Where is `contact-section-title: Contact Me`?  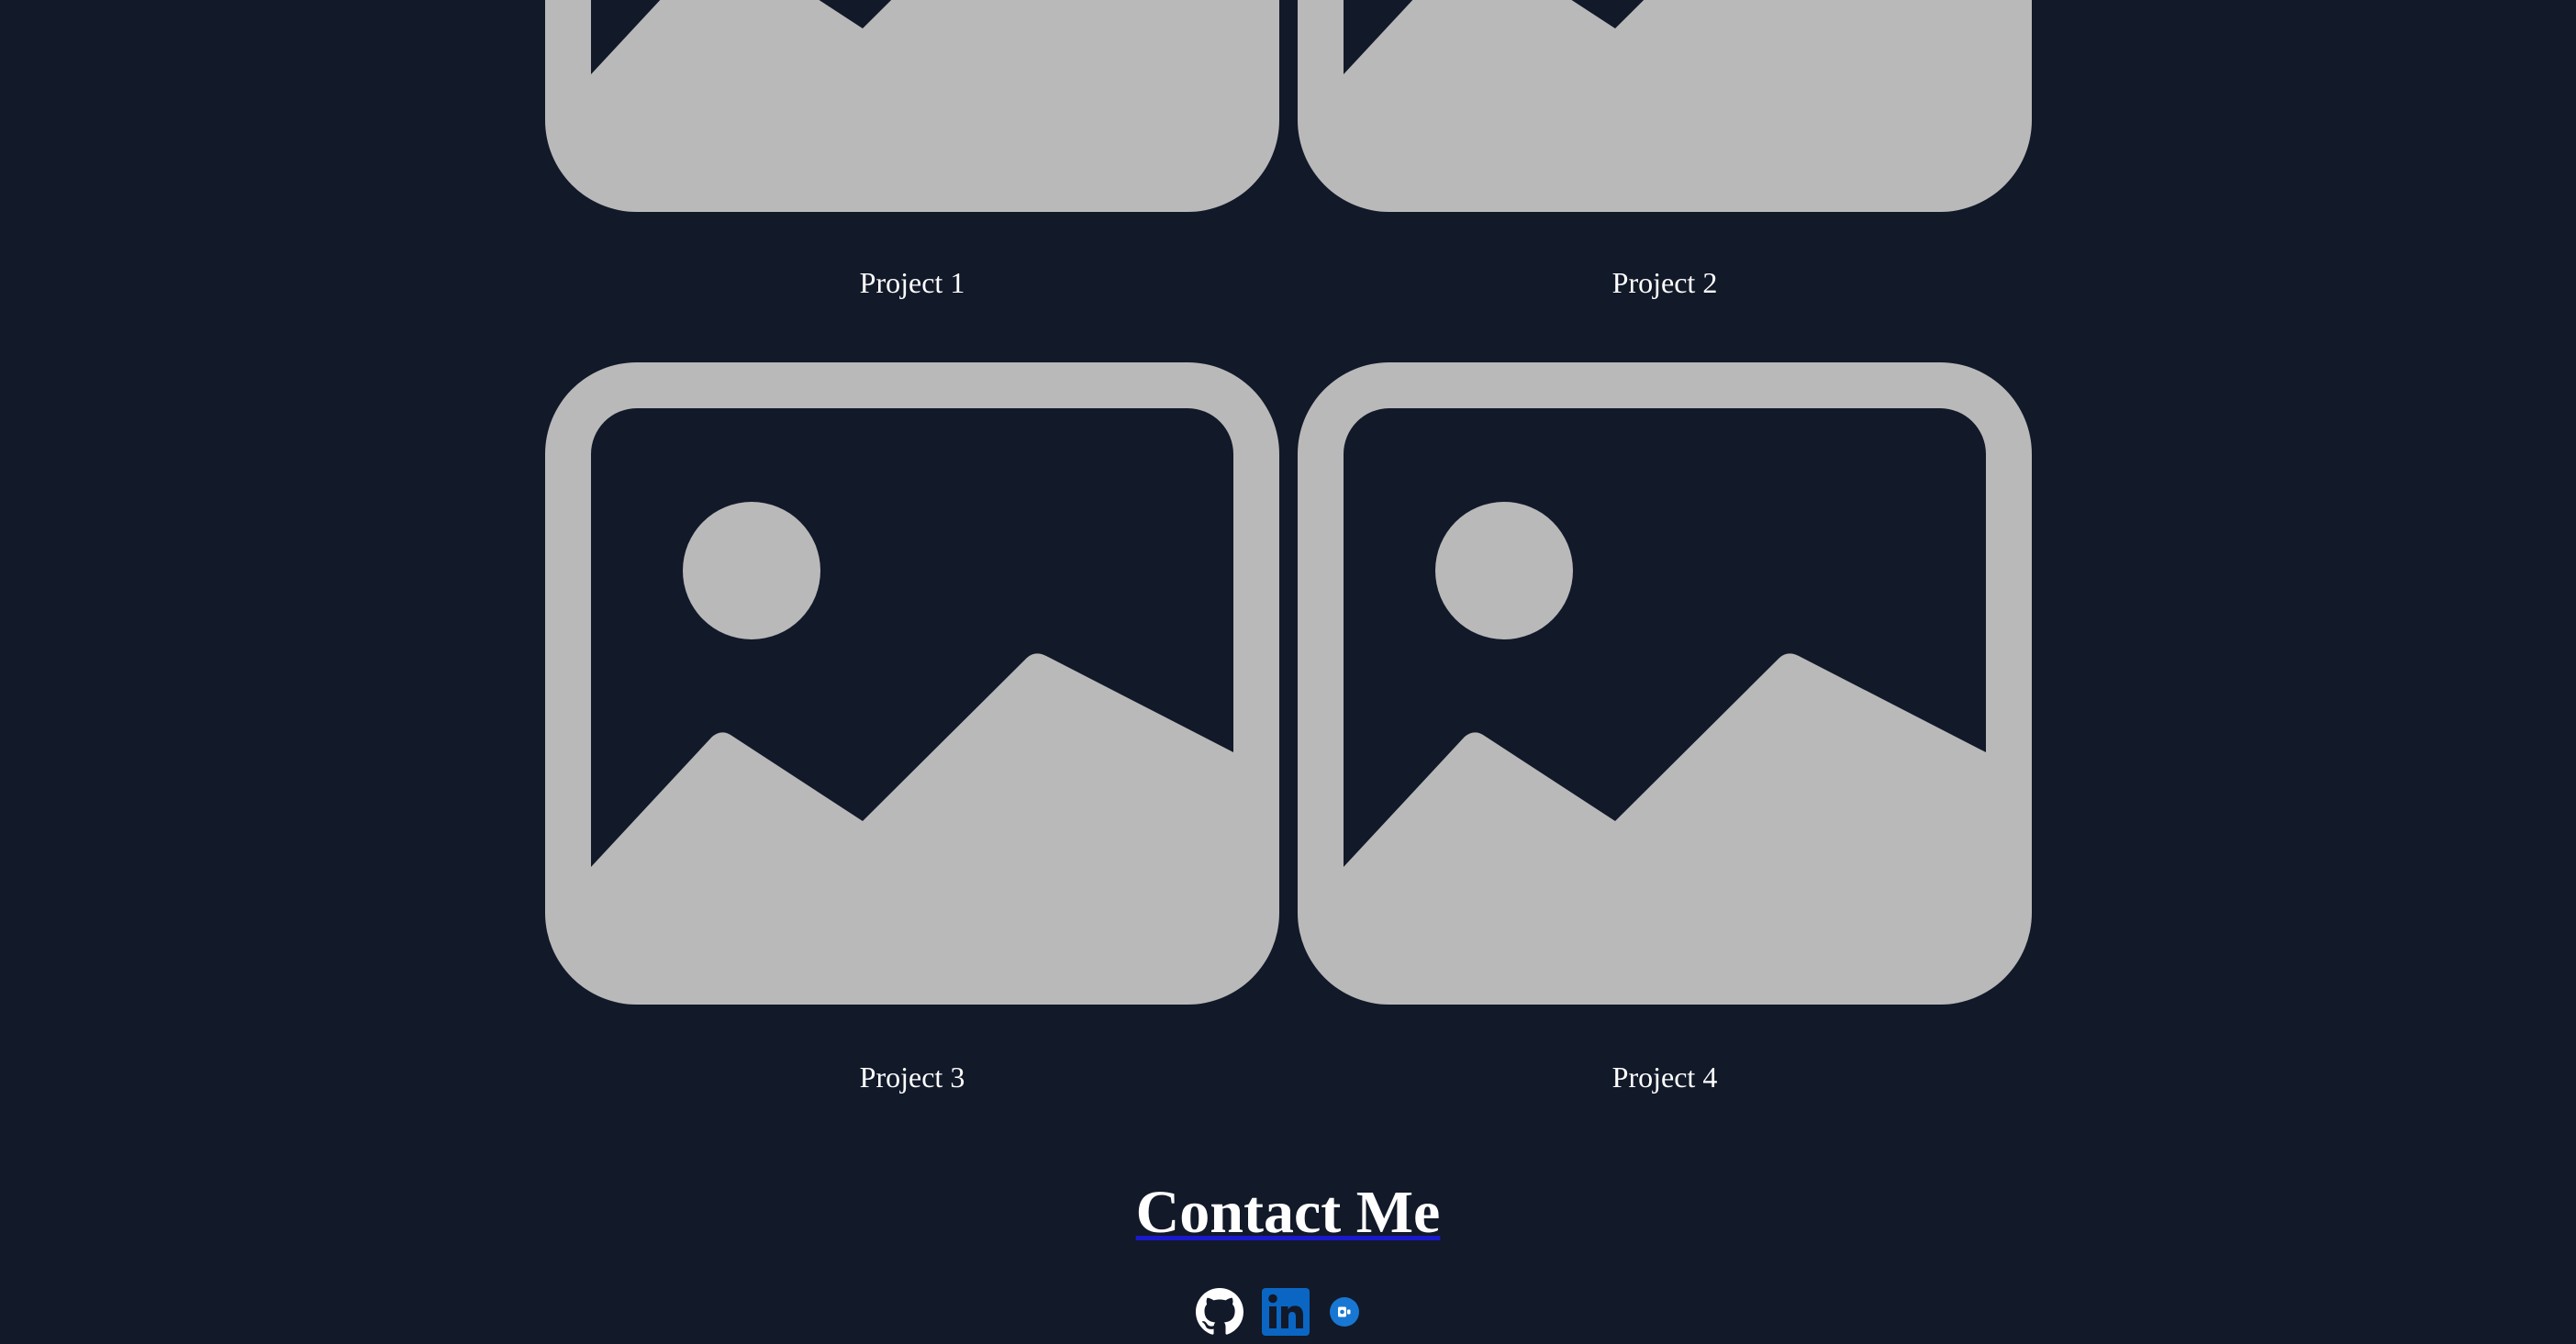
contact-section-title: Contact Me is located at coordinates (1288, 1213).